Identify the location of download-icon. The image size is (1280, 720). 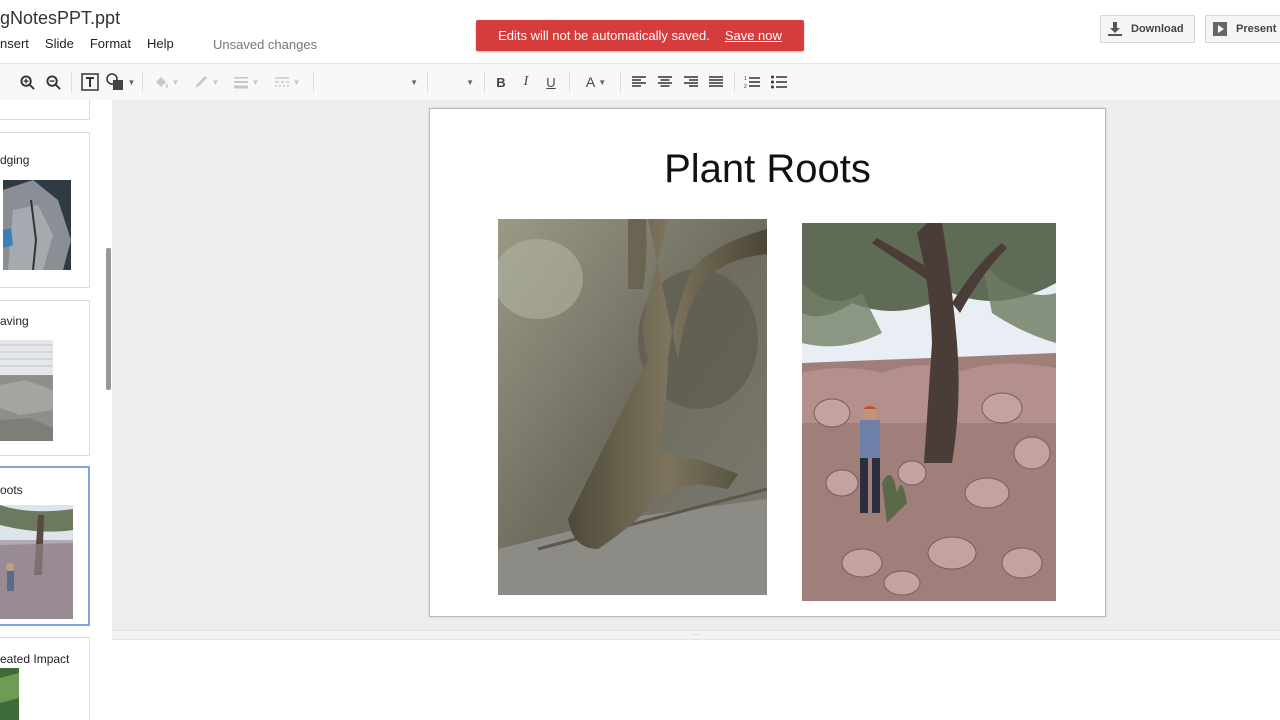
(1115, 29).